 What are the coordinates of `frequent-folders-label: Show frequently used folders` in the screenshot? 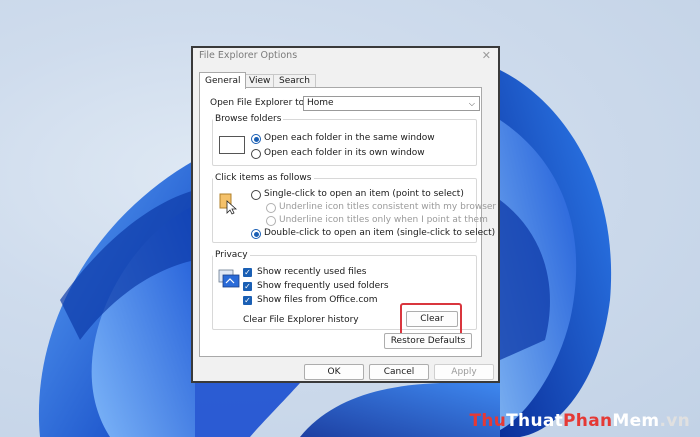 It's located at (323, 286).